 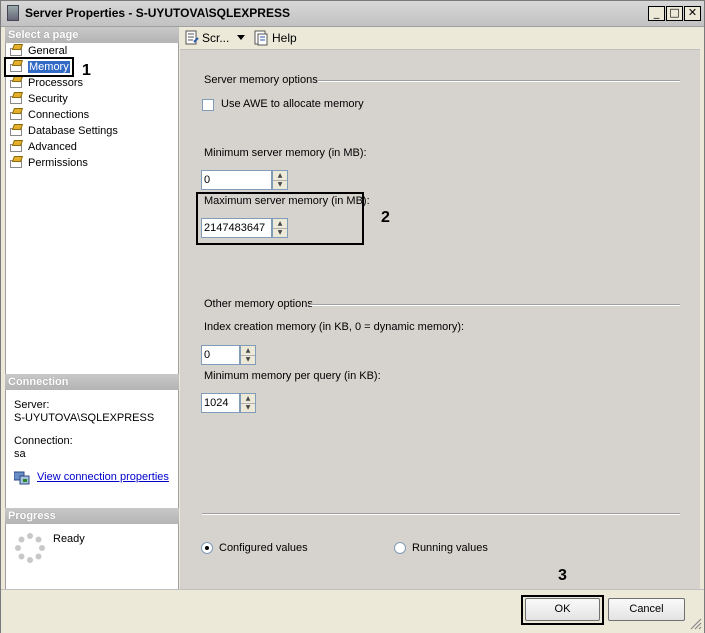 I want to click on progress-status: Ready, so click(x=69, y=539).